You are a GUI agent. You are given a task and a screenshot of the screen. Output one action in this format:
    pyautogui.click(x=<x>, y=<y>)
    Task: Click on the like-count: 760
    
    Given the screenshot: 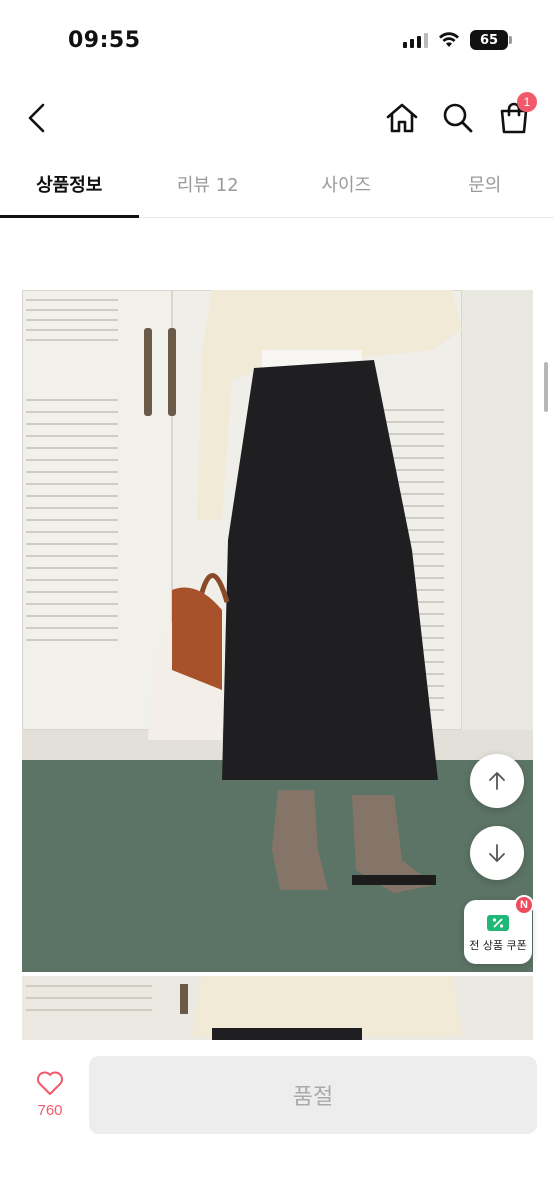 What is the action you would take?
    pyautogui.click(x=50, y=1110)
    